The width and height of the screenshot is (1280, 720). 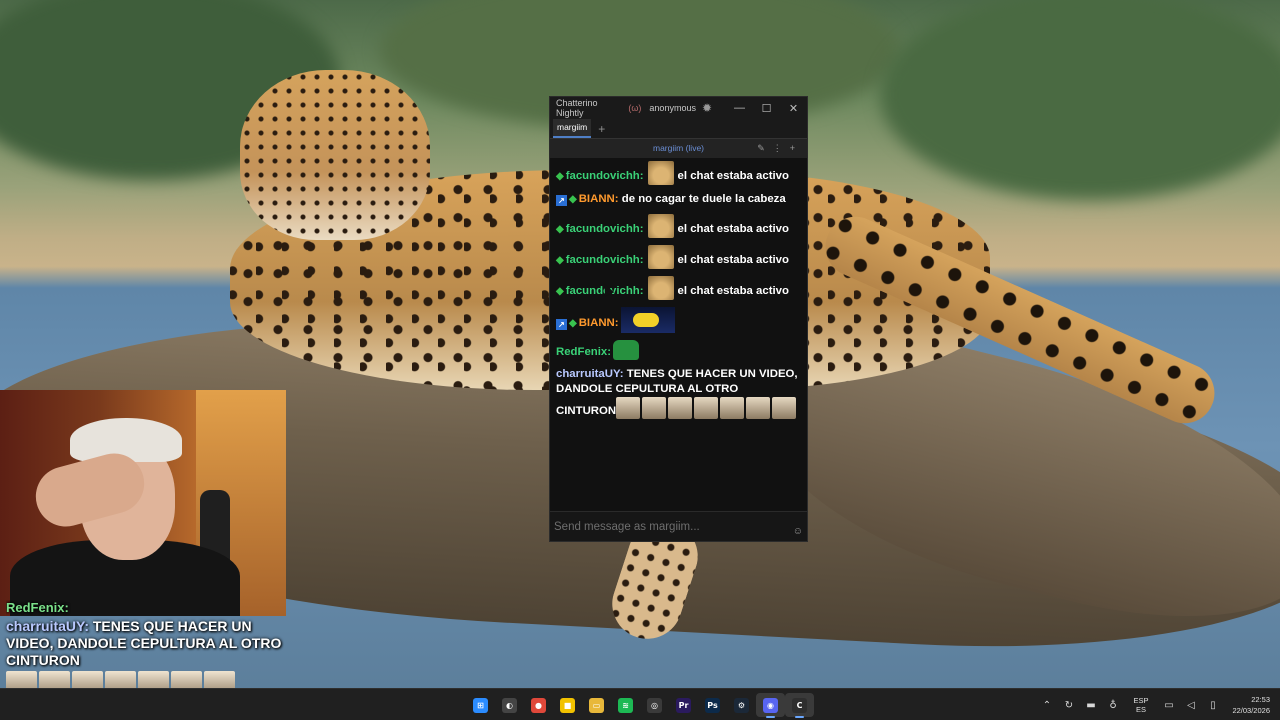 I want to click on start-icon: ⊞, so click(x=480, y=705).